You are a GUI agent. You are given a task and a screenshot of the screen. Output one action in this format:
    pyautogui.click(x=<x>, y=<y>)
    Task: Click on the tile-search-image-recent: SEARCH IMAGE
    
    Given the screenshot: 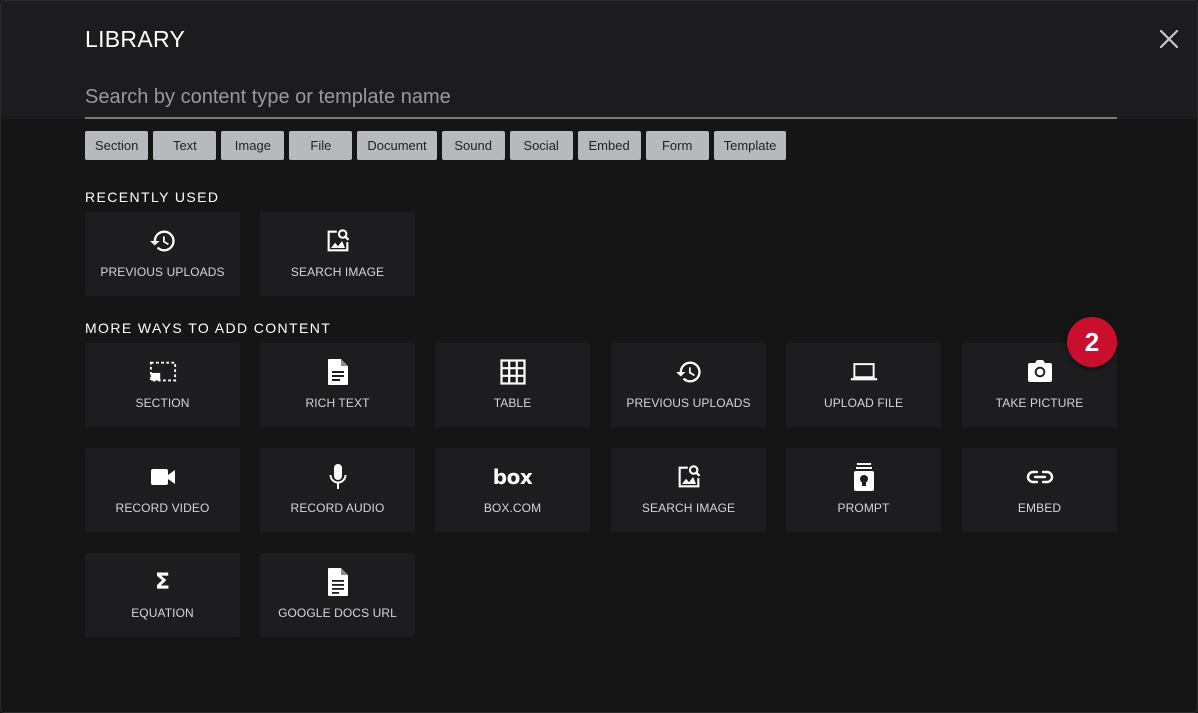 What is the action you would take?
    pyautogui.click(x=337, y=254)
    